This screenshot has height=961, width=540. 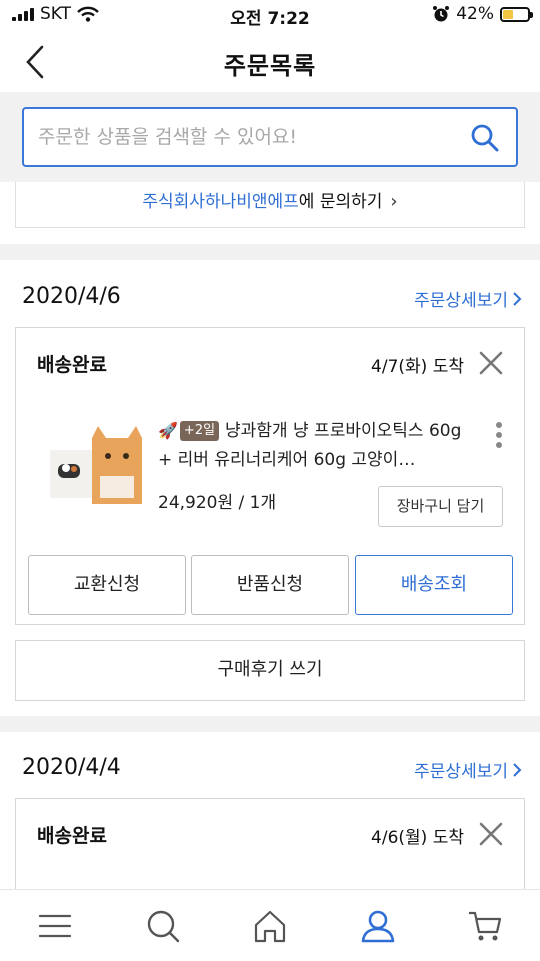 I want to click on alarm-icon, so click(x=441, y=14).